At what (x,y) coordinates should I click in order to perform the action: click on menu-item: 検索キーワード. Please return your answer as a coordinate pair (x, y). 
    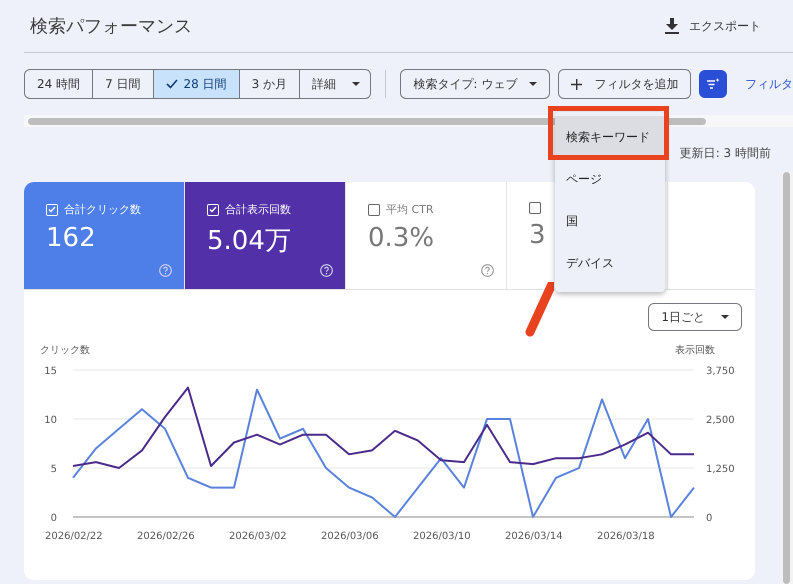
    Looking at the image, I should click on (610, 137).